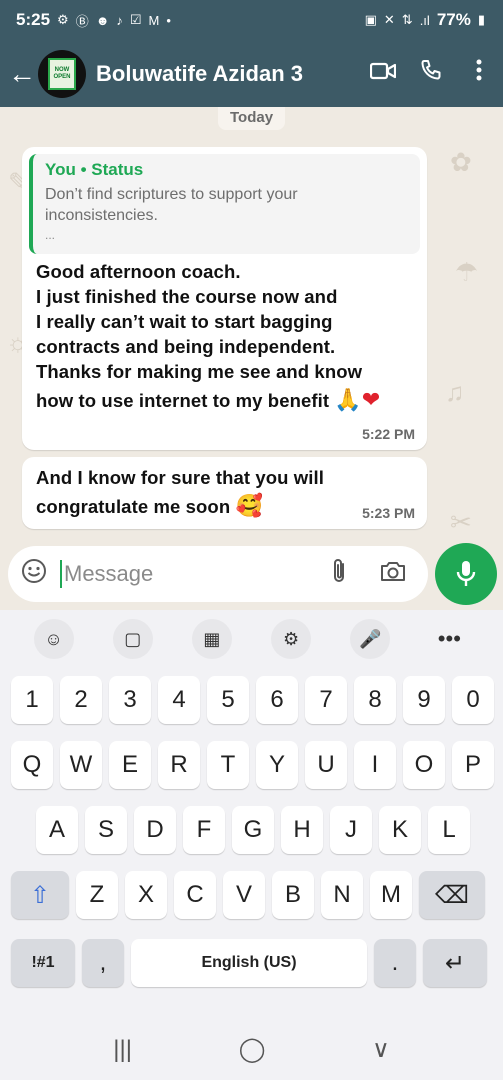 This screenshot has height=1080, width=503. Describe the element at coordinates (375, 700) in the screenshot. I see `key-8: 8` at that location.